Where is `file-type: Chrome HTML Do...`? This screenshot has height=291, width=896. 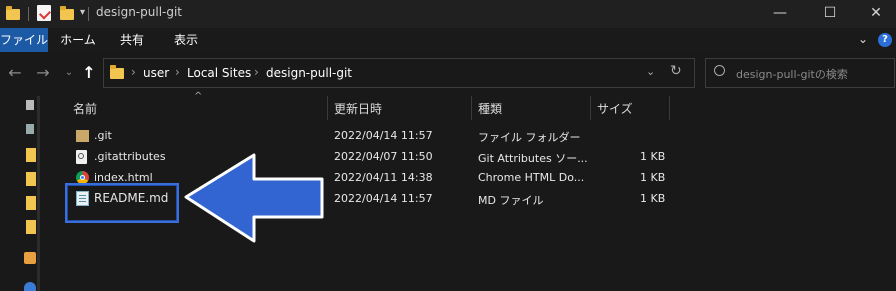 file-type: Chrome HTML Do... is located at coordinates (531, 177).